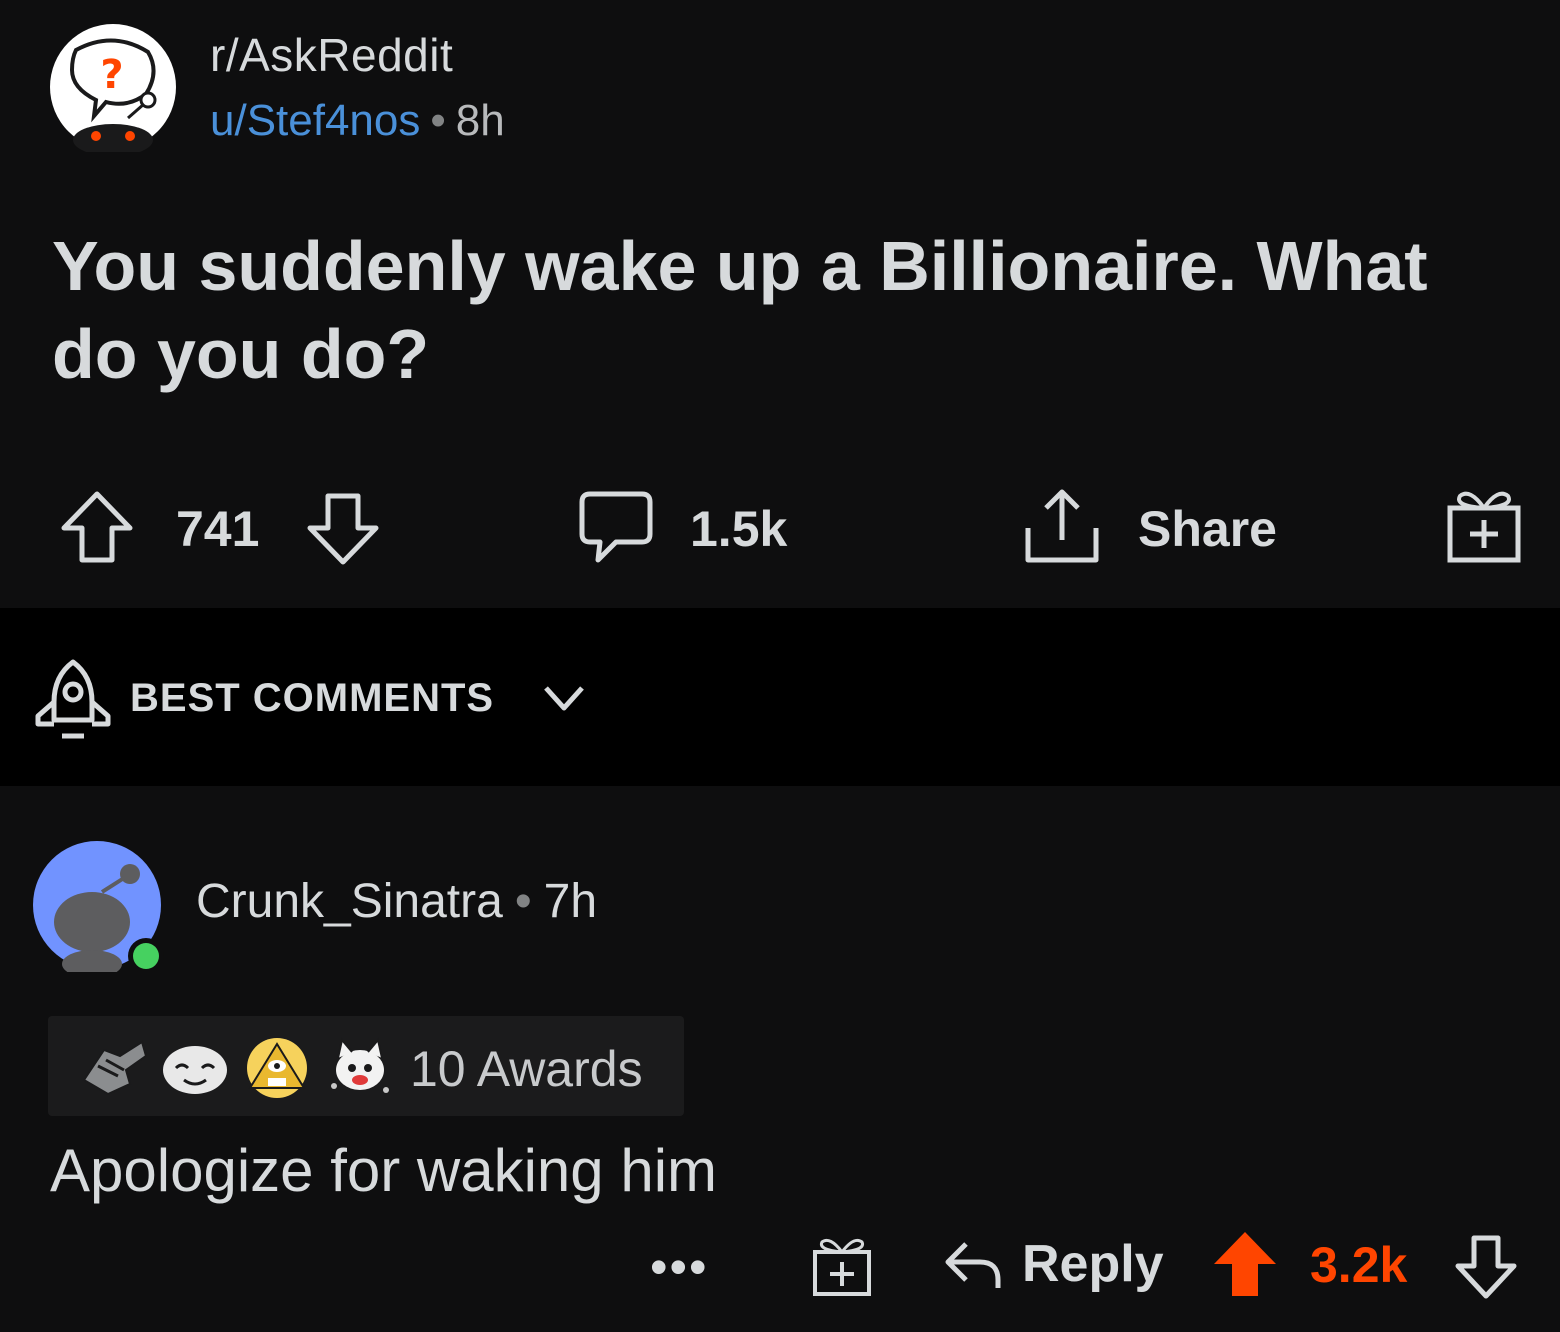 The height and width of the screenshot is (1332, 1560). I want to click on upvote-arrow-icon, so click(97, 527).